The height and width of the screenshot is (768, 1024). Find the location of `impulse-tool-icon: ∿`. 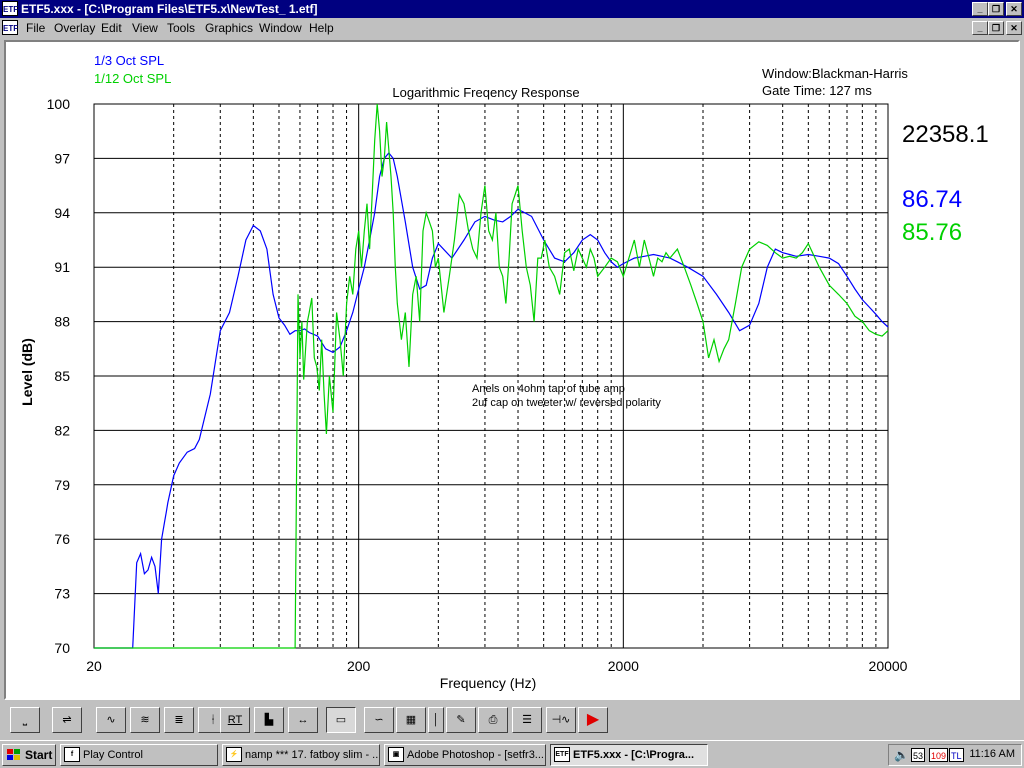

impulse-tool-icon: ∿ is located at coordinates (111, 720).